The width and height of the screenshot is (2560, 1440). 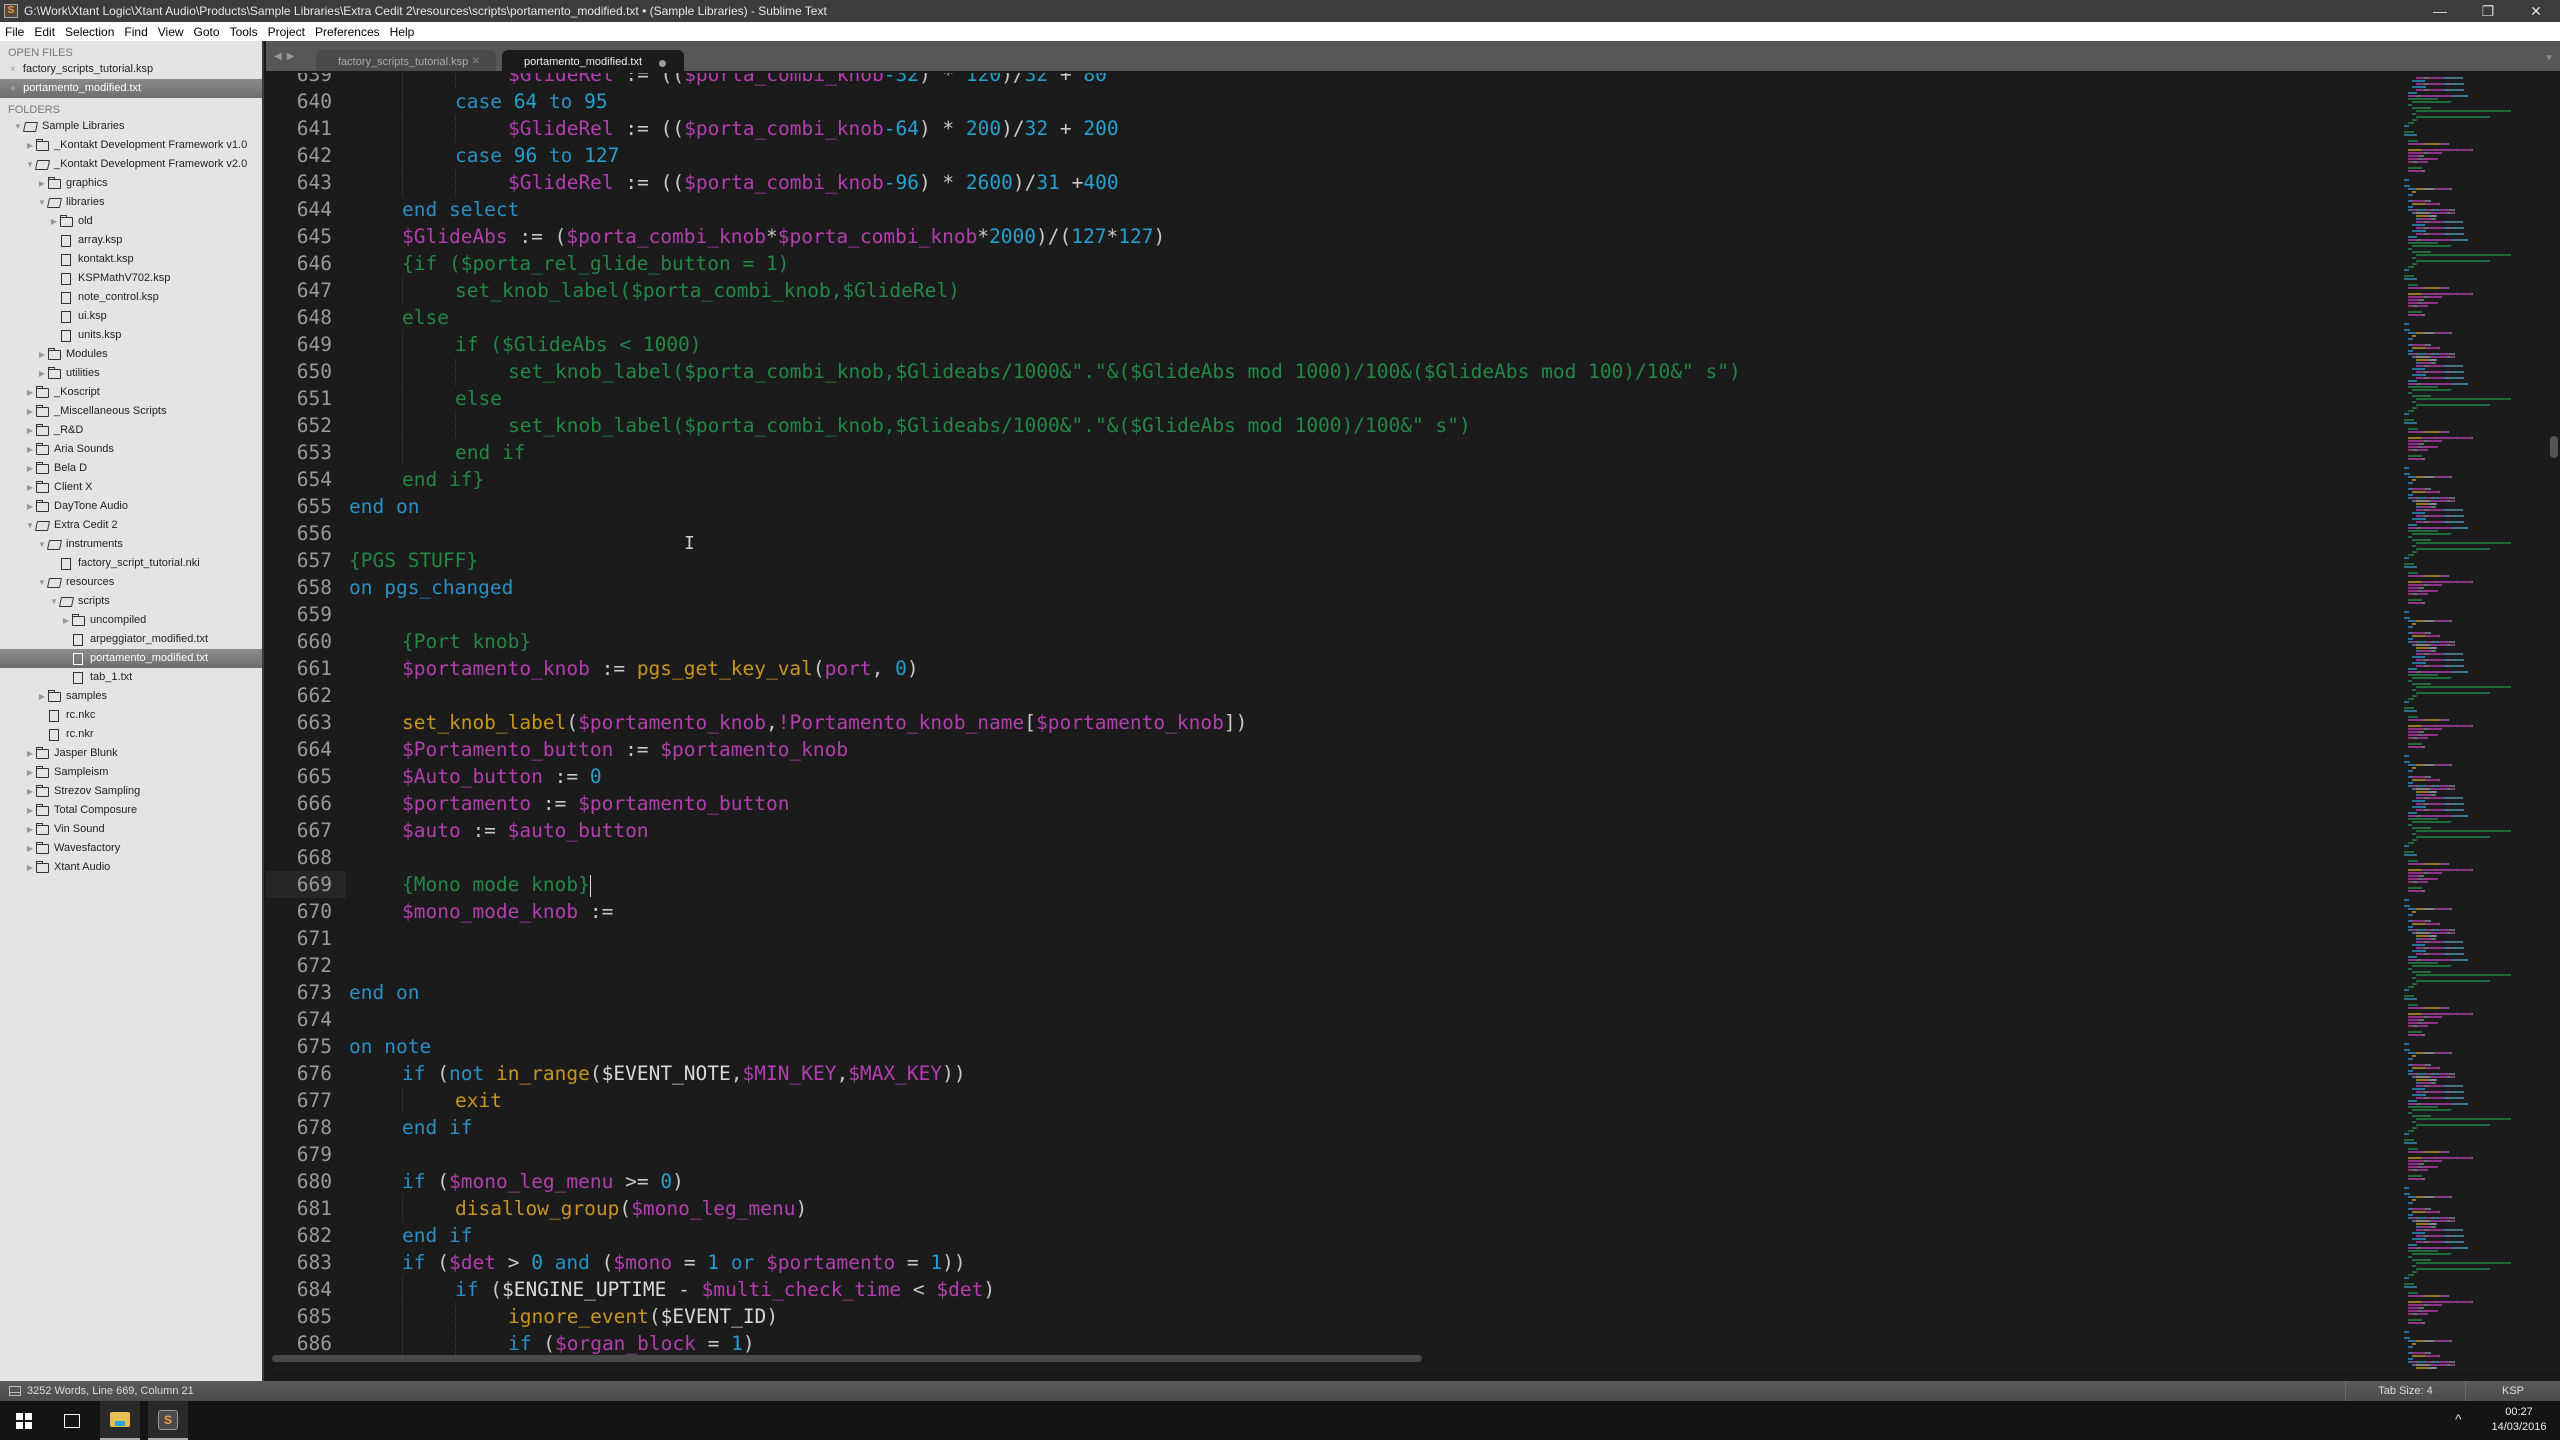 I want to click on tree-folder: ▼ scripts, so click(x=131, y=601).